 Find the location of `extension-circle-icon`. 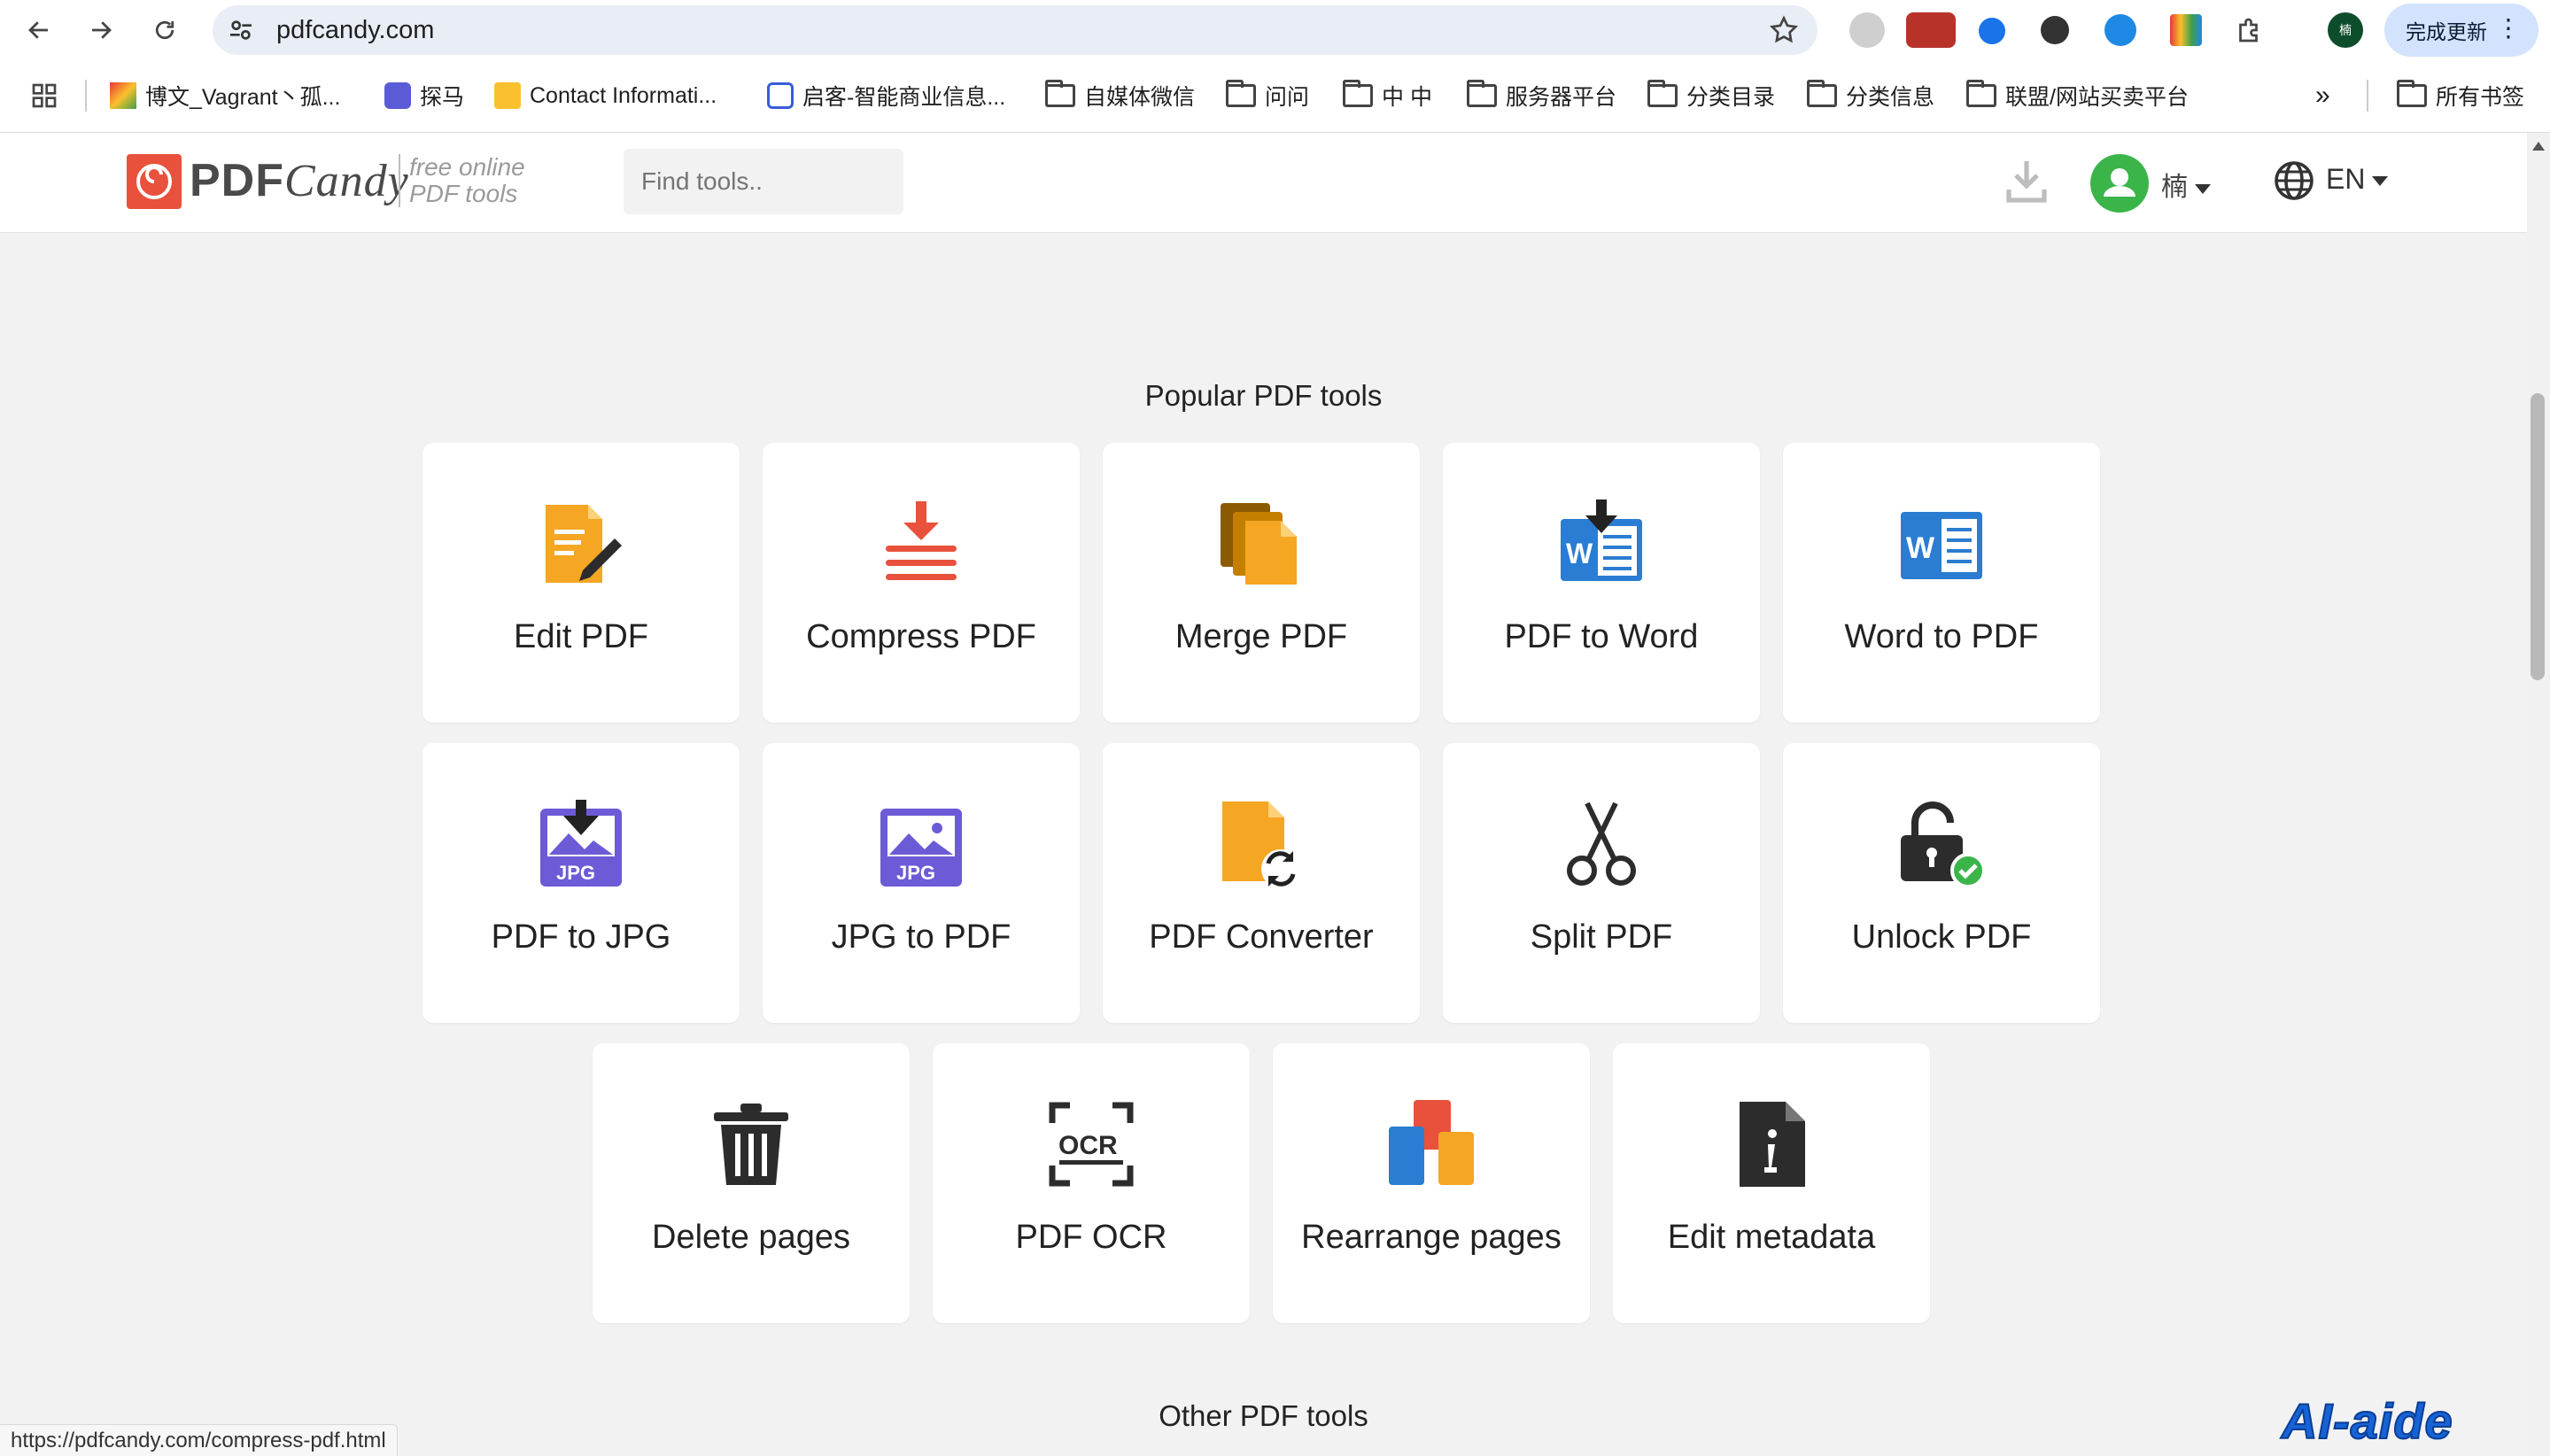

extension-circle-icon is located at coordinates (2055, 30).